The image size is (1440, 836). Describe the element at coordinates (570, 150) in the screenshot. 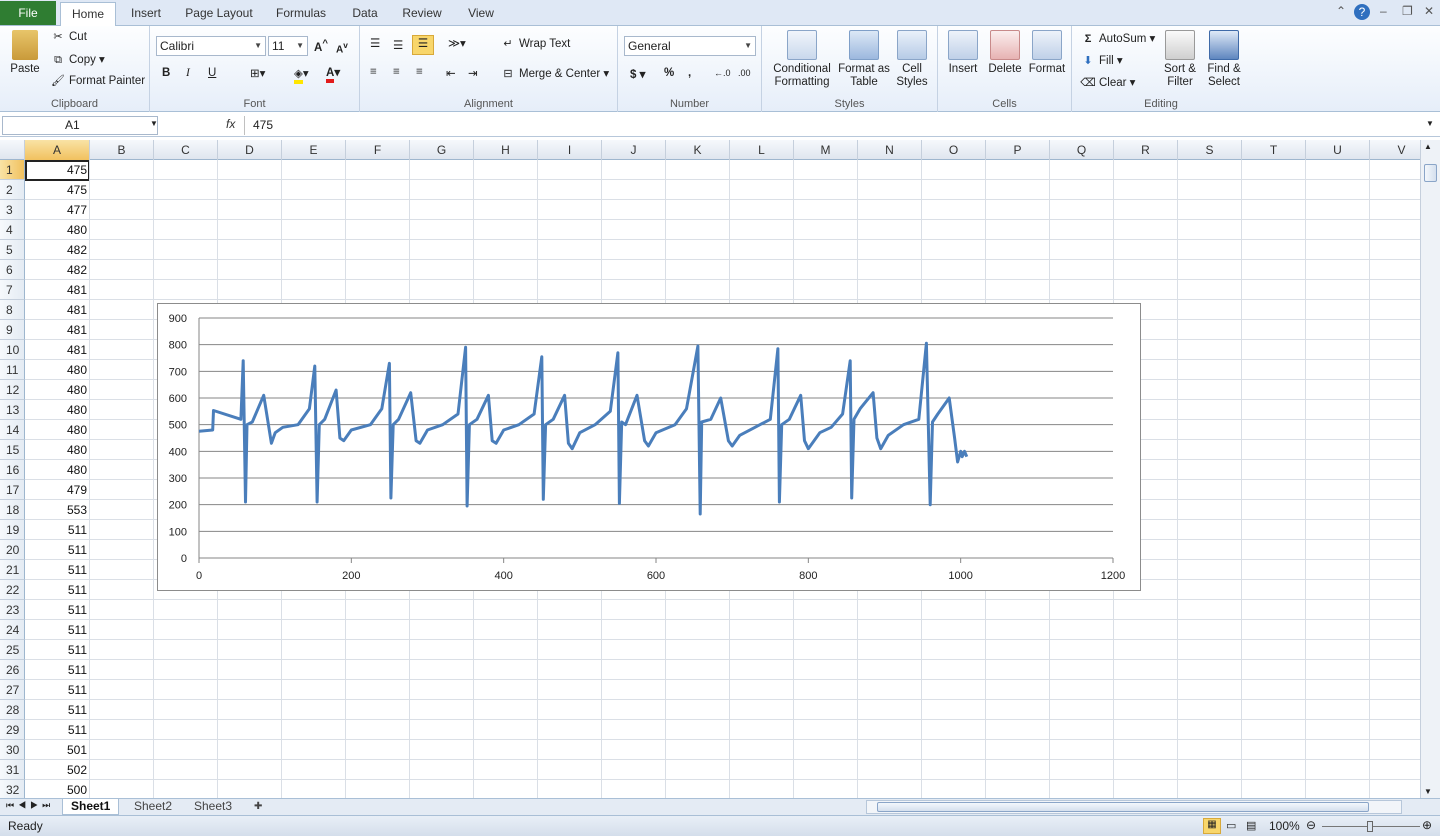

I see `column-header: I` at that location.